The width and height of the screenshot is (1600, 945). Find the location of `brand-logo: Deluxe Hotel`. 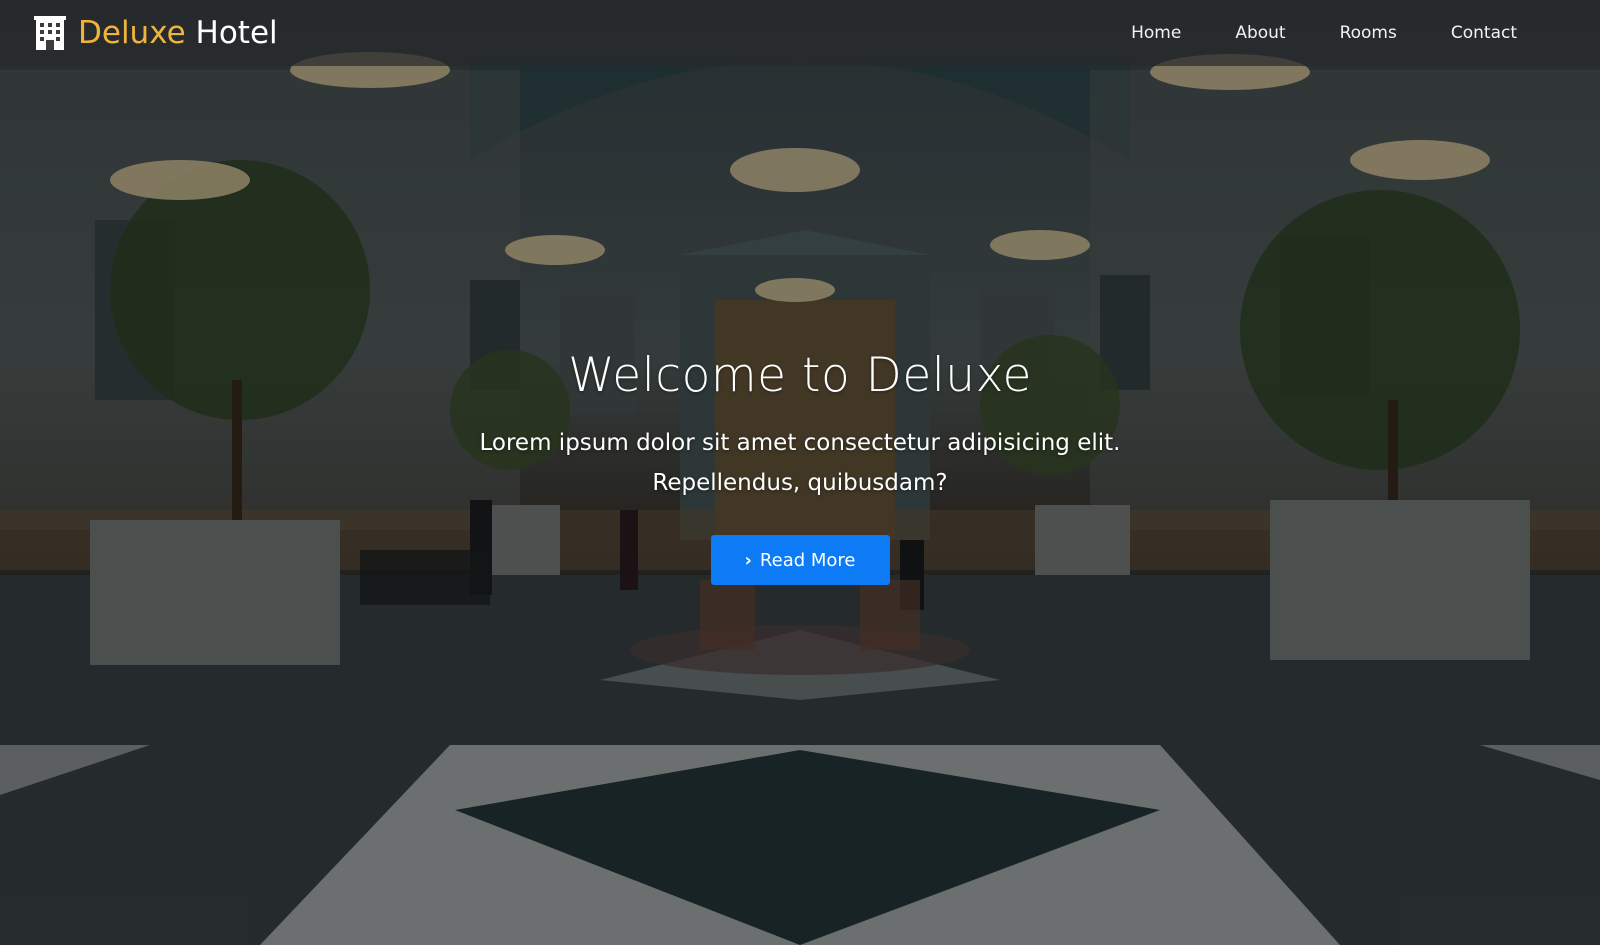

brand-logo: Deluxe Hotel is located at coordinates (155, 33).